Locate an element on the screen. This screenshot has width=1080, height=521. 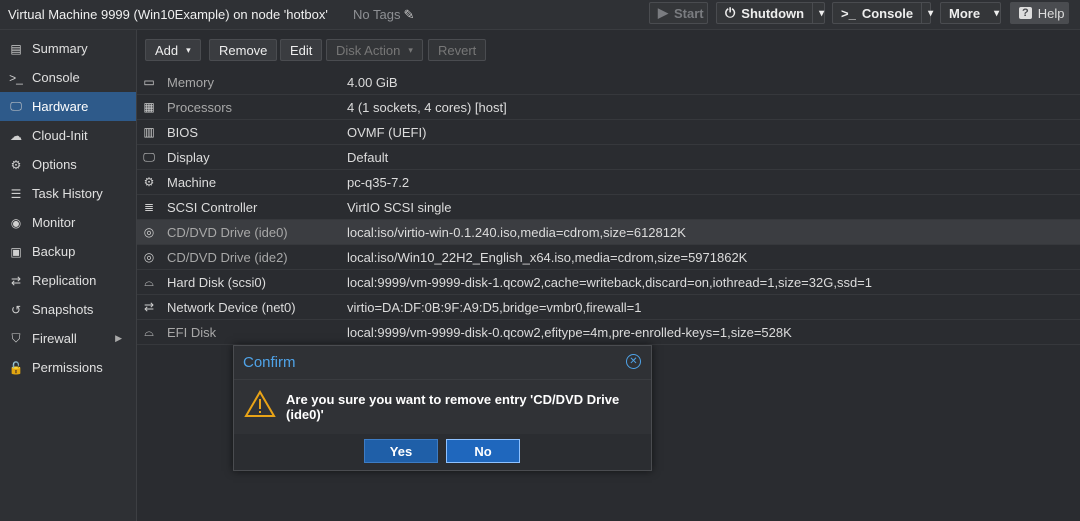
sidebar-item-label: Backup is located at coordinates (54, 251).